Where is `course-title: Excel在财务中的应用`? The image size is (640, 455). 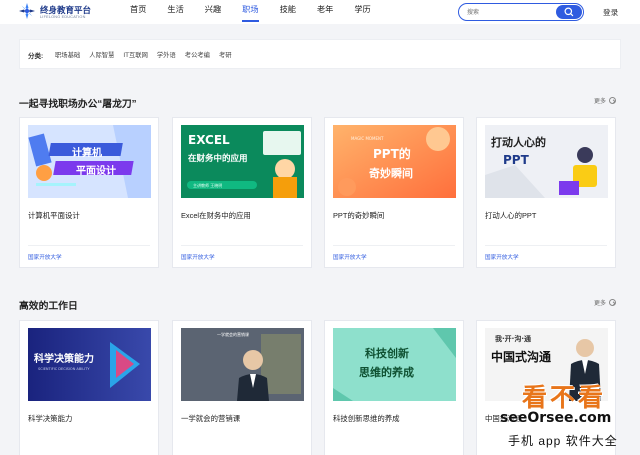
course-title: Excel在财务中的应用 is located at coordinates (216, 215).